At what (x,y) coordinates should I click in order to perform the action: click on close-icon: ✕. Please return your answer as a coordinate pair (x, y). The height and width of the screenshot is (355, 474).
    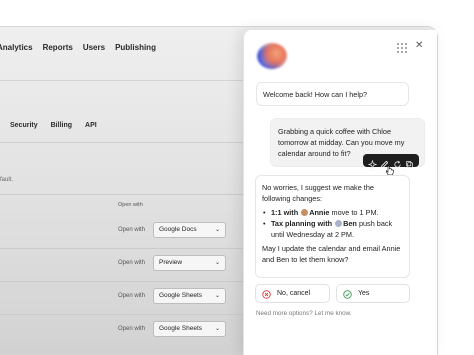
    Looking at the image, I should click on (419, 46).